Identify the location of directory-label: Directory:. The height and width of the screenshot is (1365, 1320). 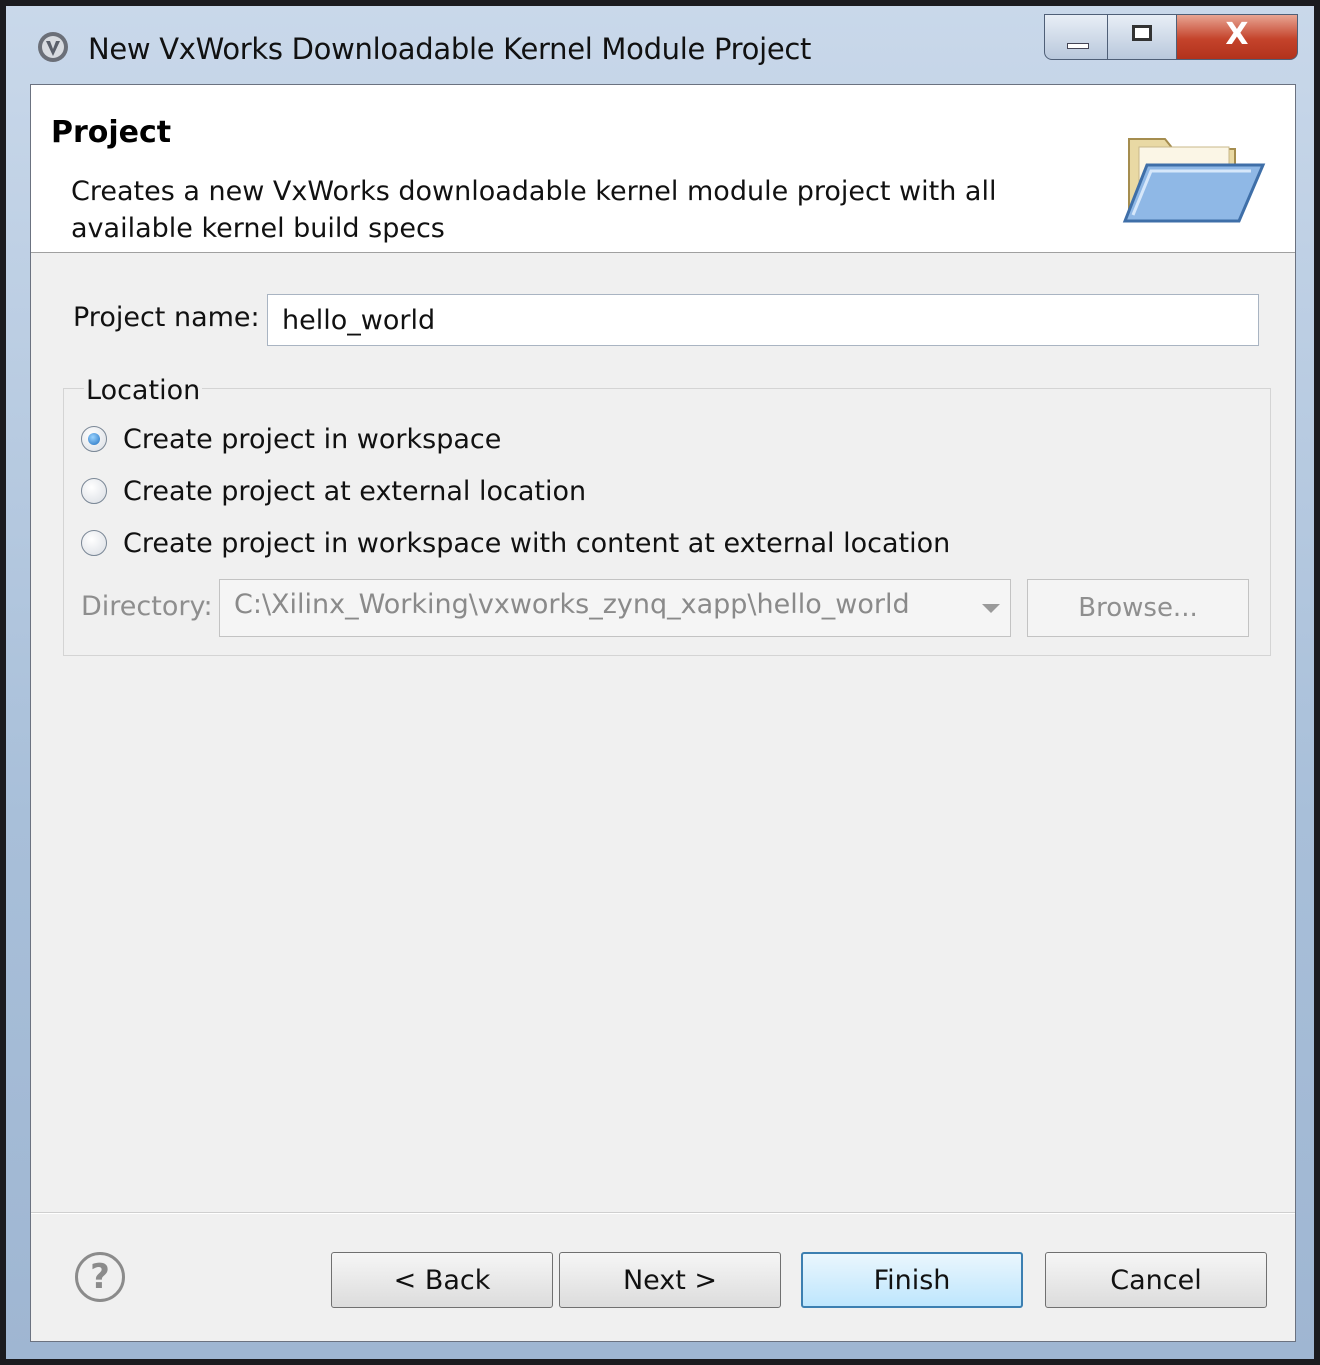
(147, 606).